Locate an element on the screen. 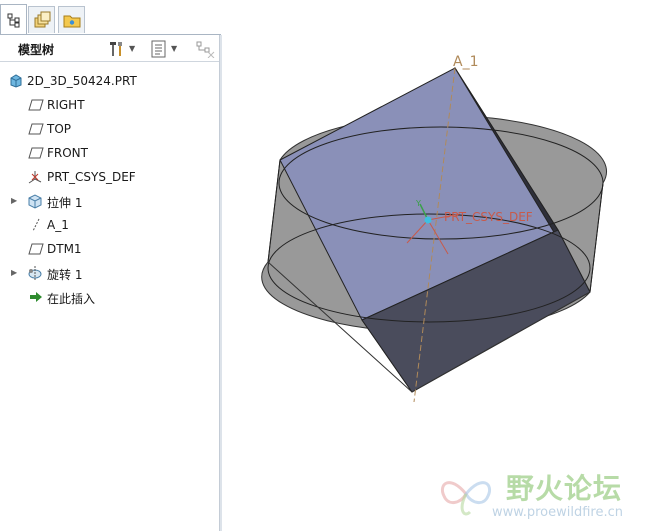 This screenshot has height=531, width=645. tree-item-label: 拉伸 1 is located at coordinates (65, 203).